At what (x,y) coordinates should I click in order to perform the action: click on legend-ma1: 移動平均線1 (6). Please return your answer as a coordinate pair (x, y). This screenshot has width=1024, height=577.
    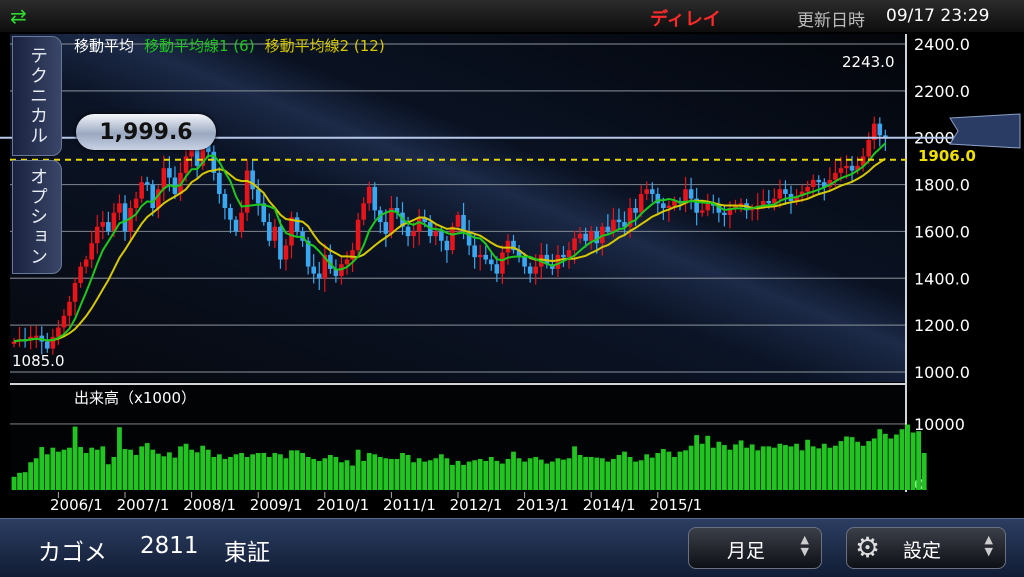
    Looking at the image, I should click on (199, 46).